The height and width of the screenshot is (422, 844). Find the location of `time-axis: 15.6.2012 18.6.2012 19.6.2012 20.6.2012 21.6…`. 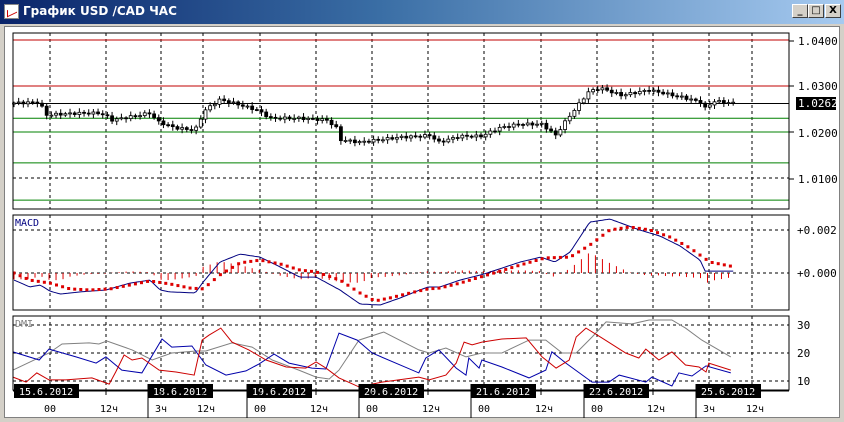

time-axis: 15.6.2012 18.6.2012 19.6.2012 20.6.2012 21.6… is located at coordinates (401, 401).